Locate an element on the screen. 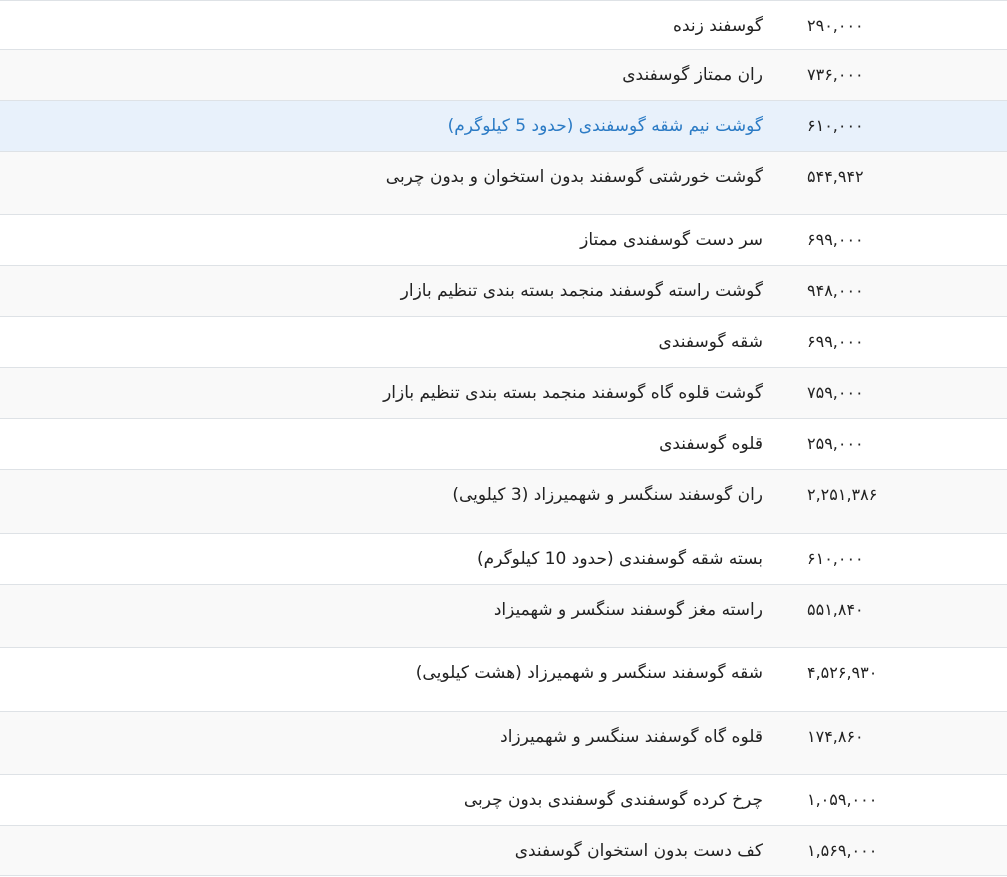 The height and width of the screenshot is (877, 1007). product-name: سر دست گوسفندی ممتاز is located at coordinates (671, 240).